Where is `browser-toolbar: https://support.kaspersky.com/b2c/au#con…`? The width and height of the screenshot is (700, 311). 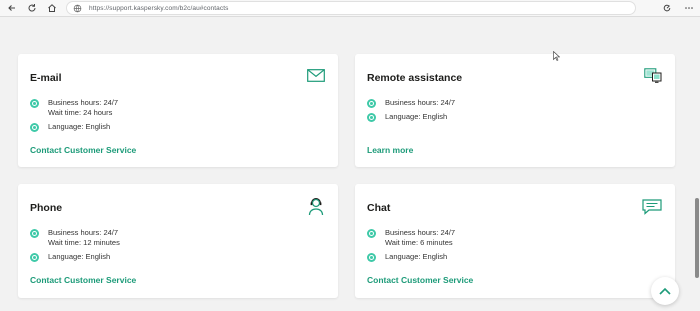
browser-toolbar: https://support.kaspersky.com/b2c/au#con… is located at coordinates (350, 8).